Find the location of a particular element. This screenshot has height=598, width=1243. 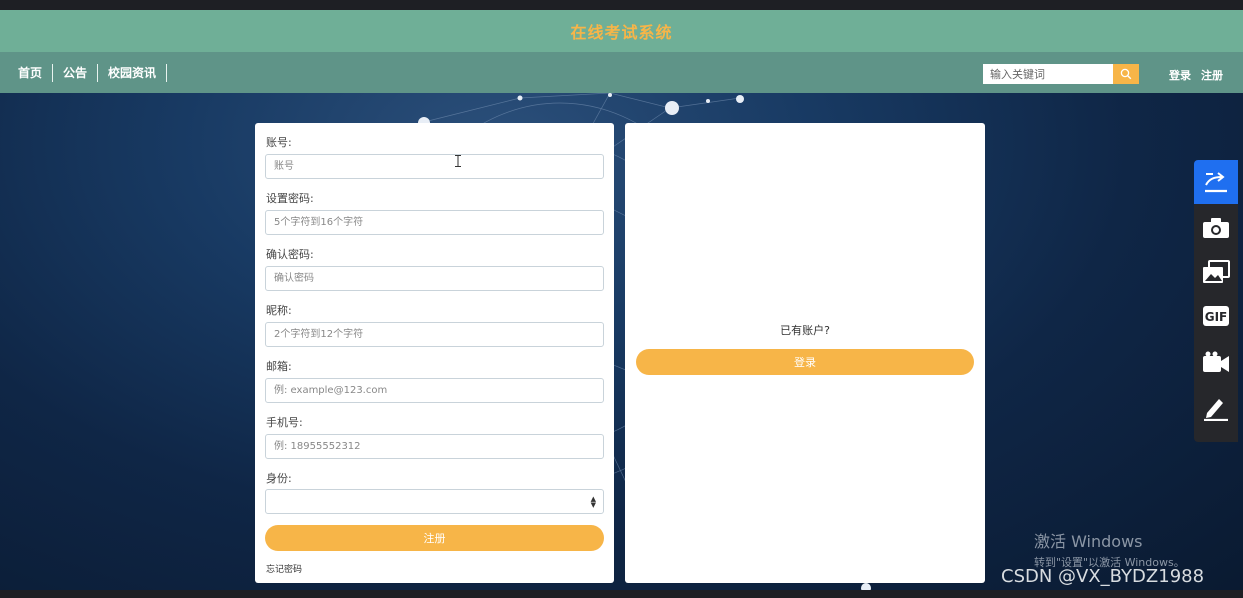

gallery-icon is located at coordinates (1216, 271).